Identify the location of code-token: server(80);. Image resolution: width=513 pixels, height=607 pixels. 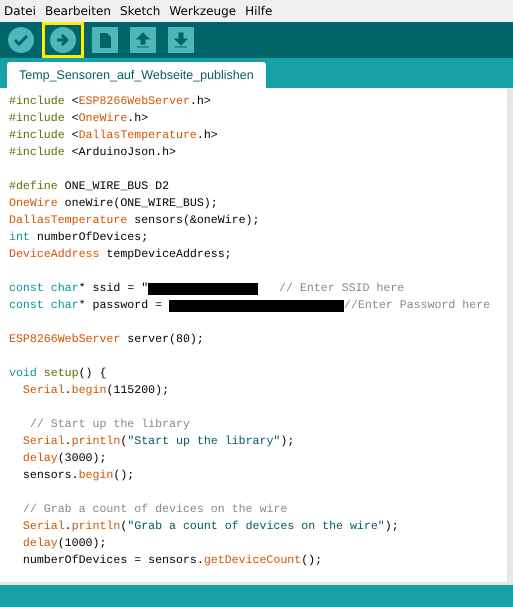
(165, 340).